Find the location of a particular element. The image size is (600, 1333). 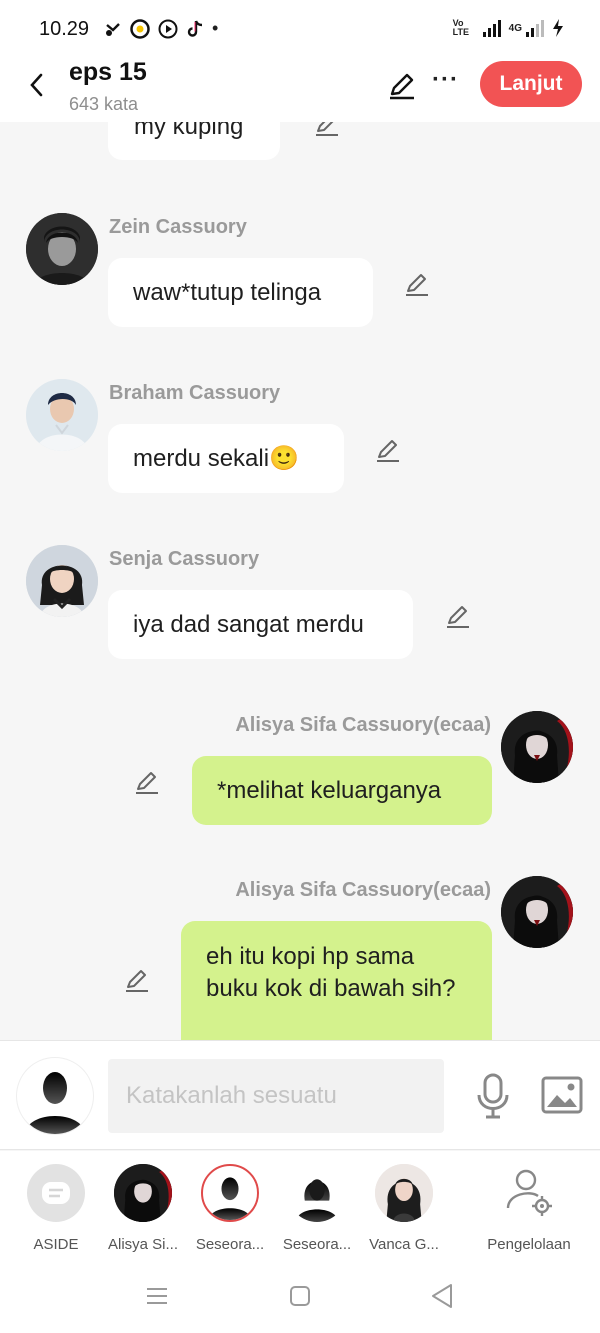

message-bubble: waw*tutup telinga is located at coordinates (240, 292).